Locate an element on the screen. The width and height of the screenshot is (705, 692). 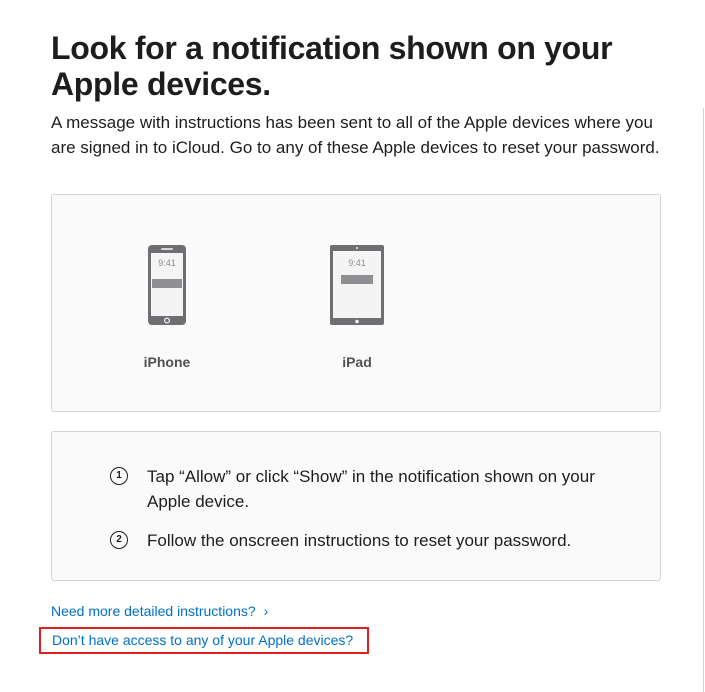
step-number-2-icon: 2 is located at coordinates (119, 540).